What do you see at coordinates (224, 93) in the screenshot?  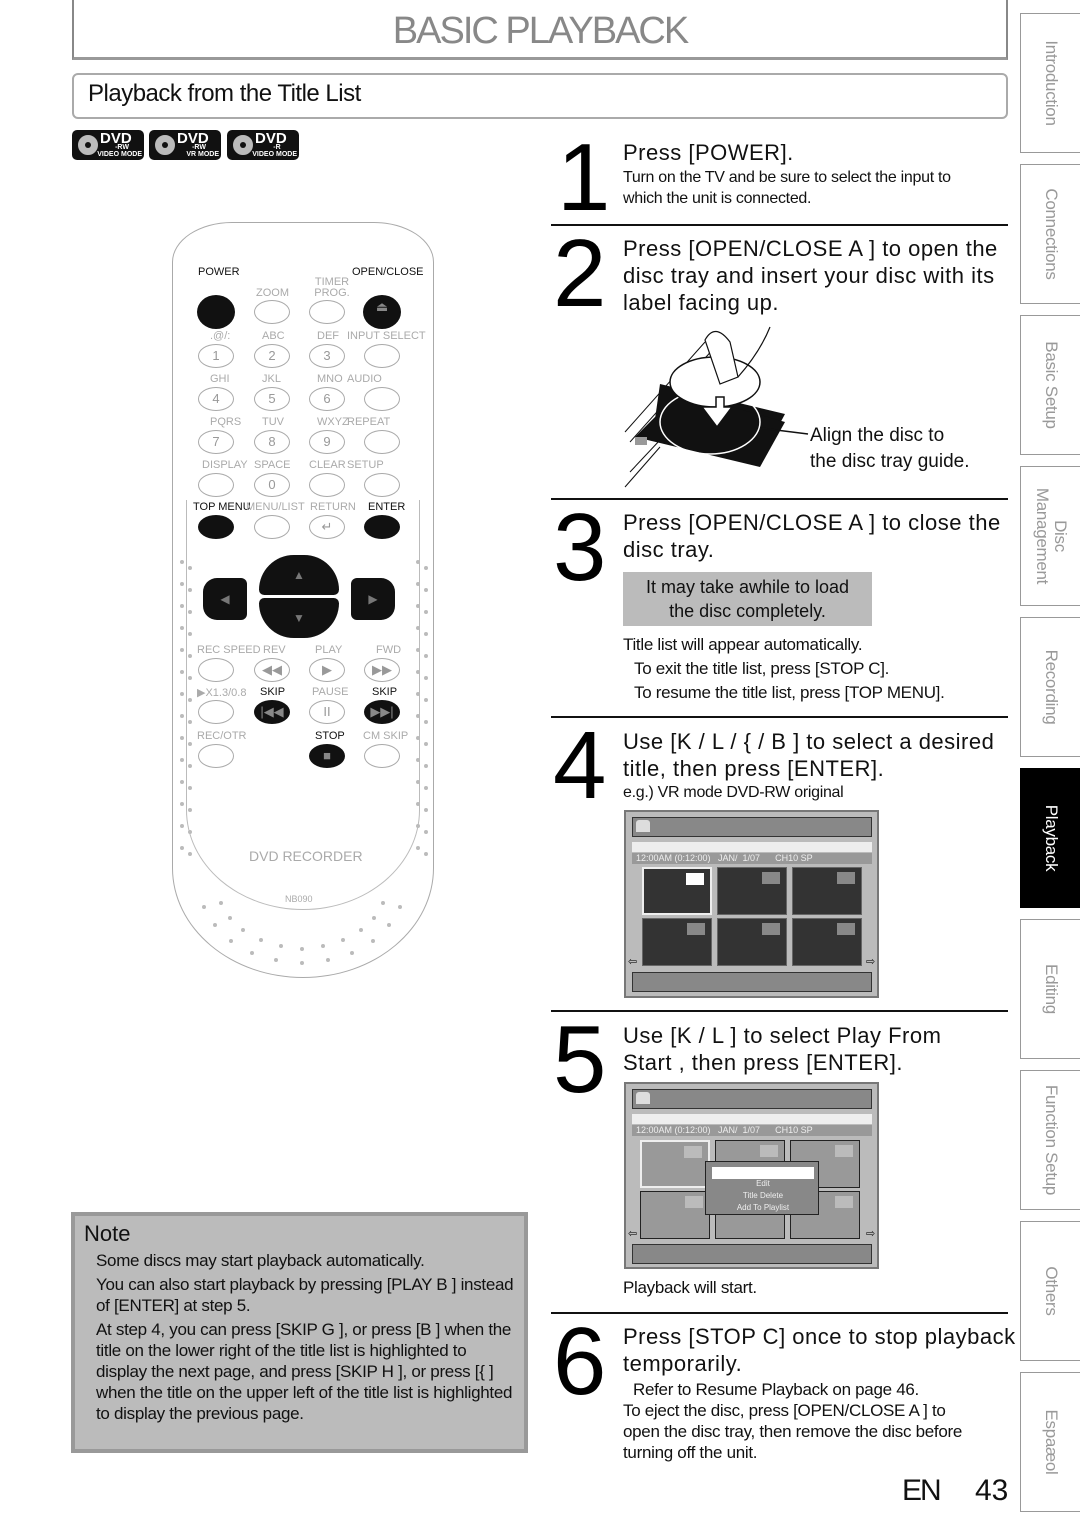 I see `section-title: Playback from the Title List` at bounding box center [224, 93].